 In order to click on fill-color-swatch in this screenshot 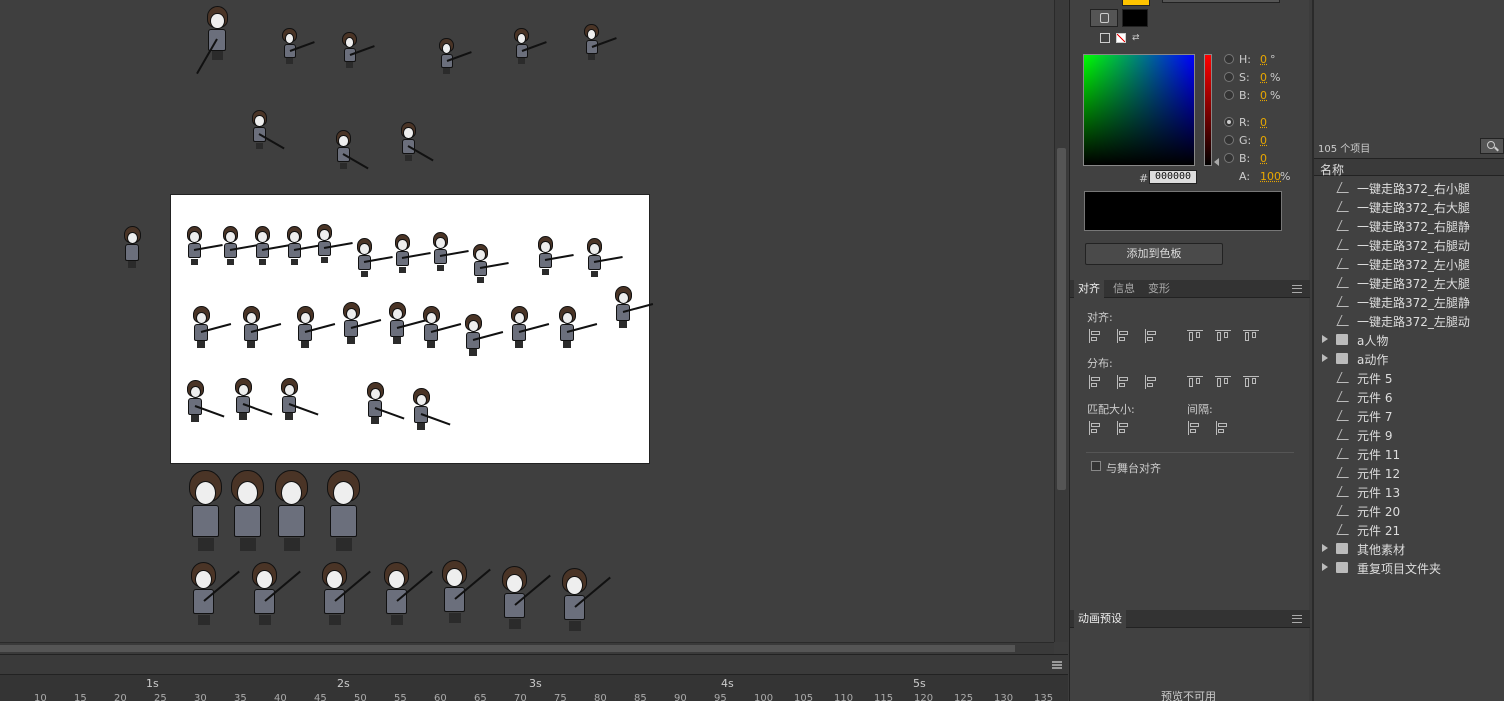, I will do `click(1136, 3)`.